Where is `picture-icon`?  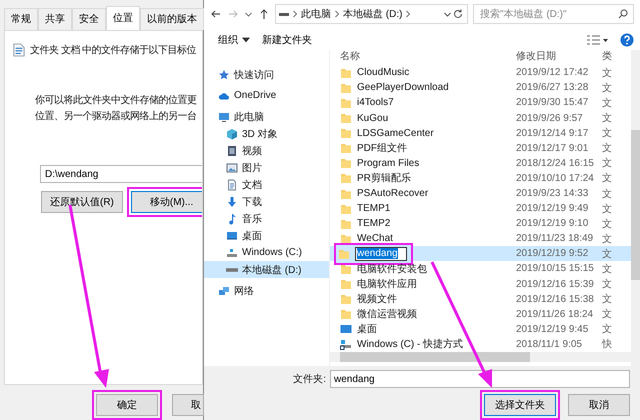
picture-icon is located at coordinates (232, 168).